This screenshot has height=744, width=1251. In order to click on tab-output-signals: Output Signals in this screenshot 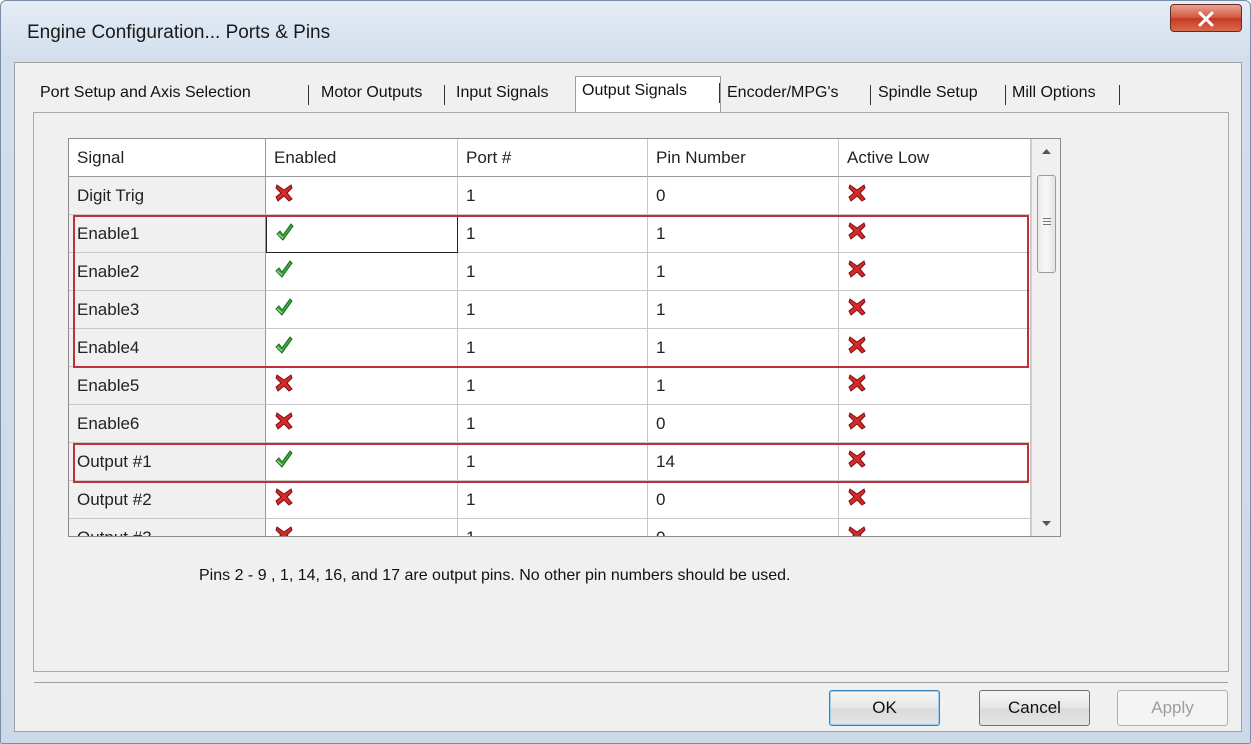, I will do `click(648, 94)`.